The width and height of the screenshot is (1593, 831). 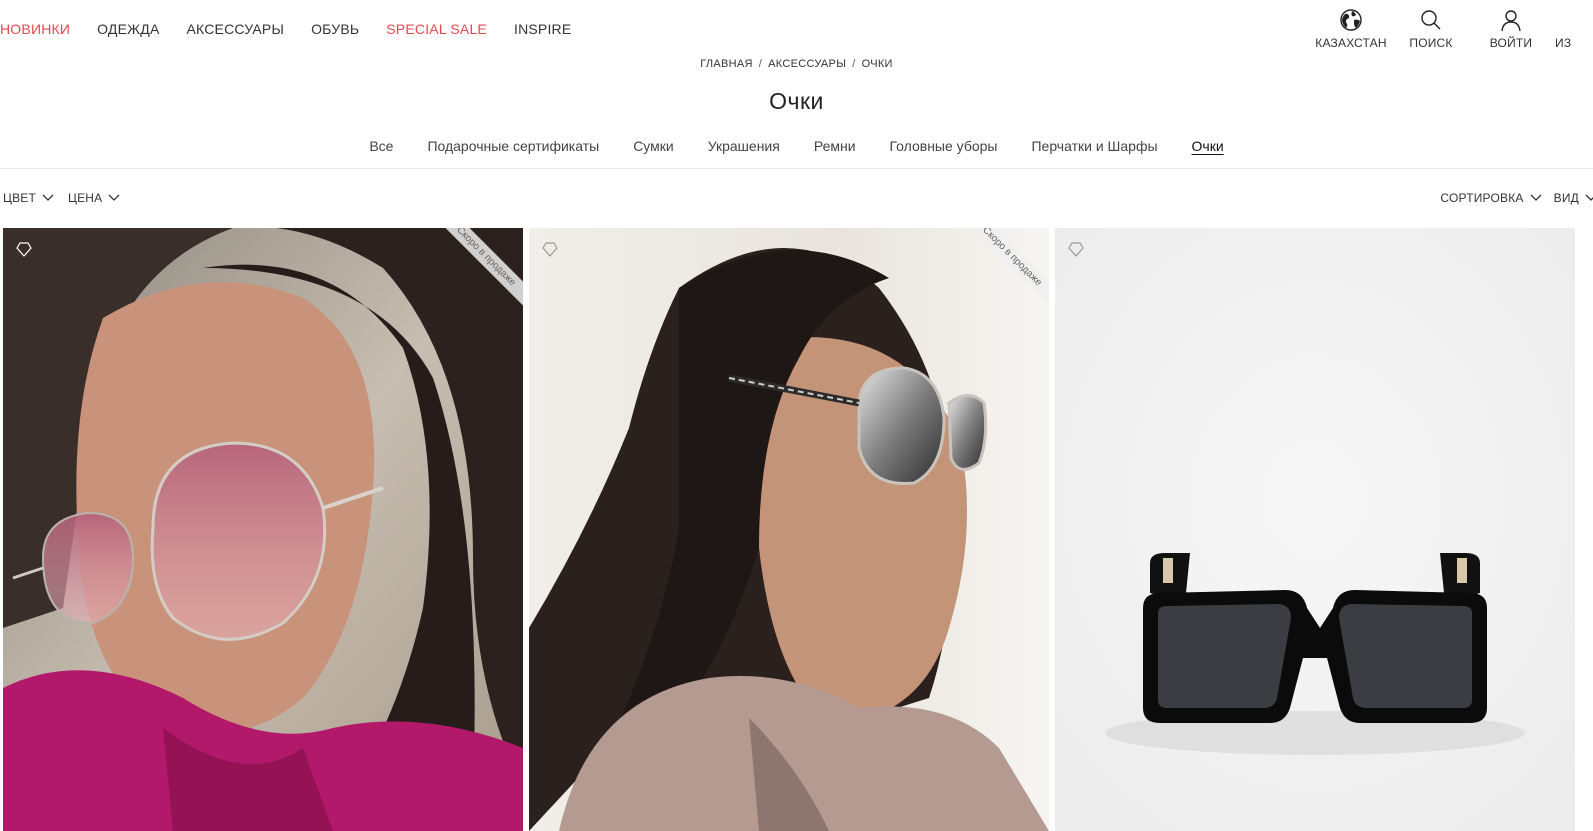 I want to click on nav-item-shoes: ОБУВЬ, so click(x=335, y=29).